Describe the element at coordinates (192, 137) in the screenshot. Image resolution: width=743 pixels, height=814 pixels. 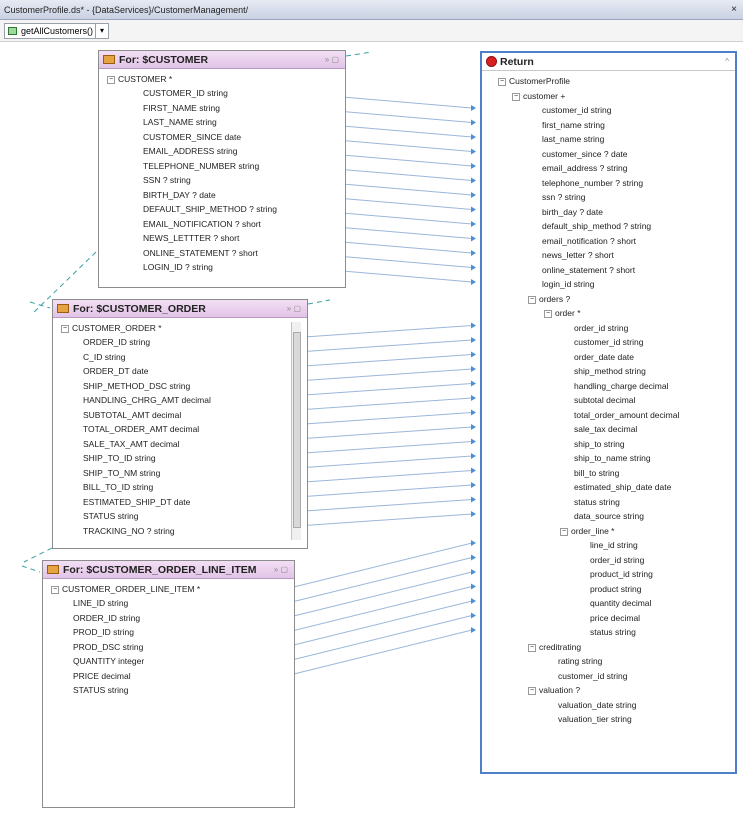
I see `source-field: CUSTOMER_SINCE date` at that location.